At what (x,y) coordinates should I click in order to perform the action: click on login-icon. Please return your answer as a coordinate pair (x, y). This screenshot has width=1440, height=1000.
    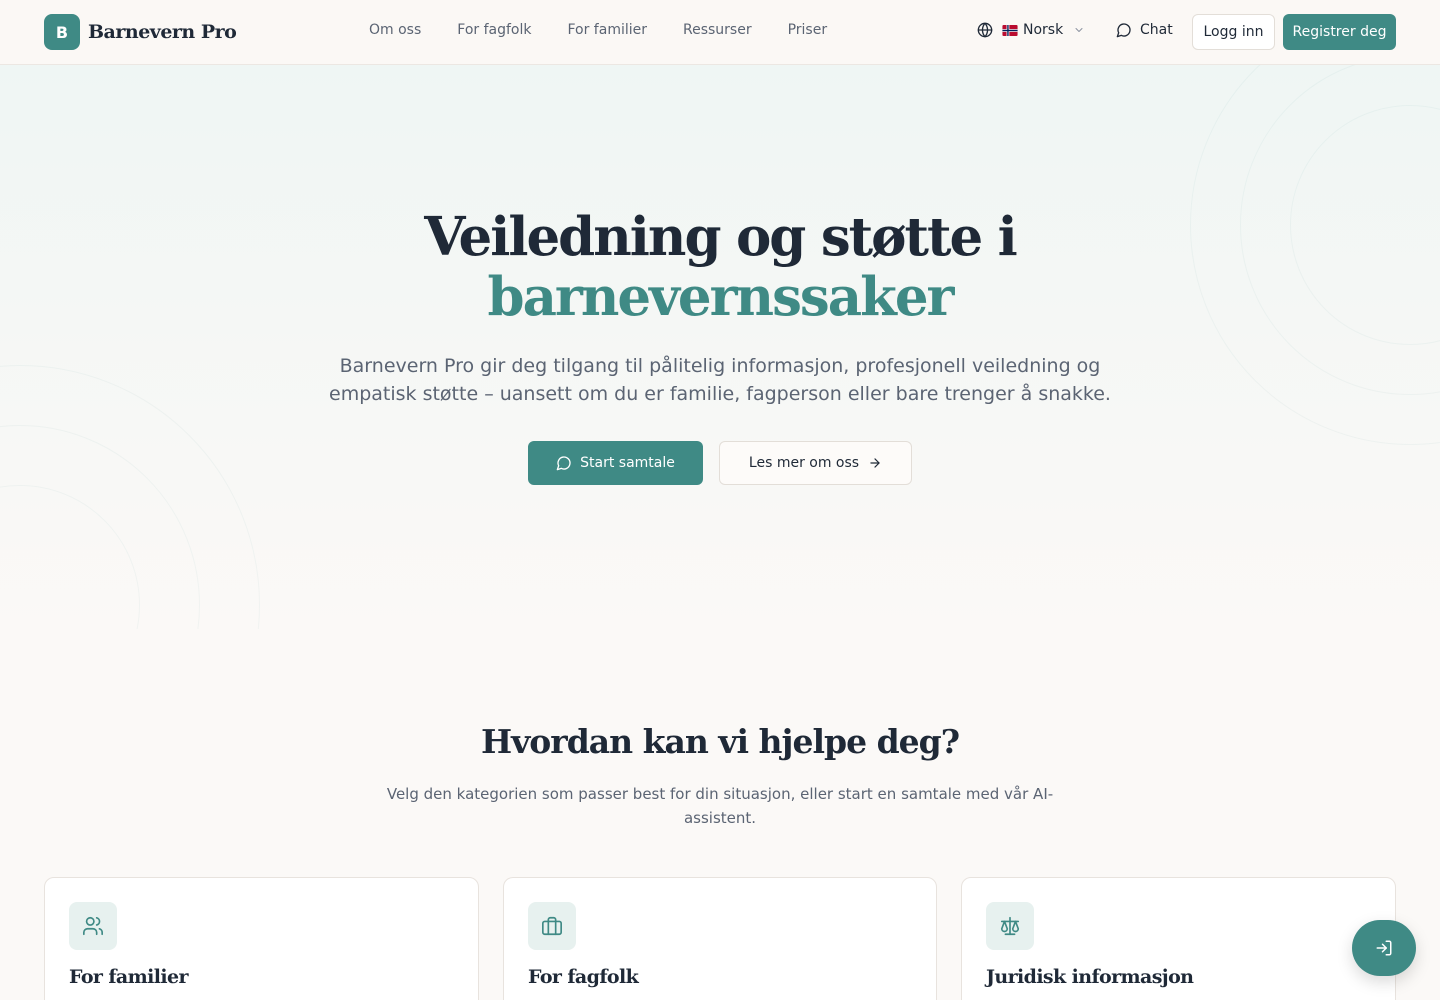
    Looking at the image, I should click on (1384, 948).